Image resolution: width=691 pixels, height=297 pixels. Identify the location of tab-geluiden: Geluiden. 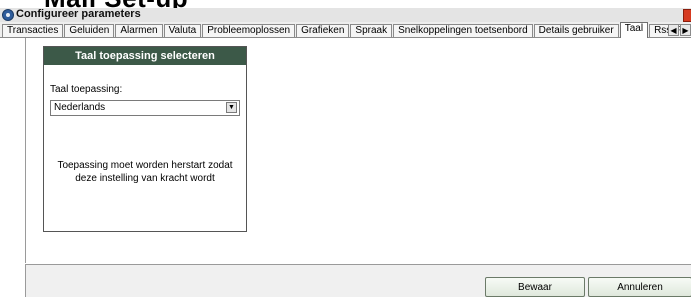
(89, 30).